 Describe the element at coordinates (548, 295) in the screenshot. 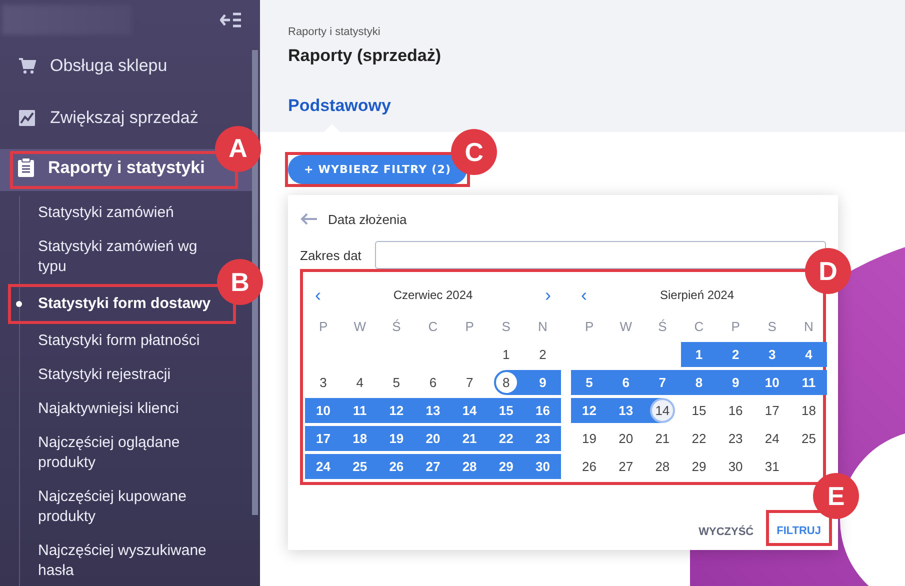

I see `next-month-button: ›` at that location.